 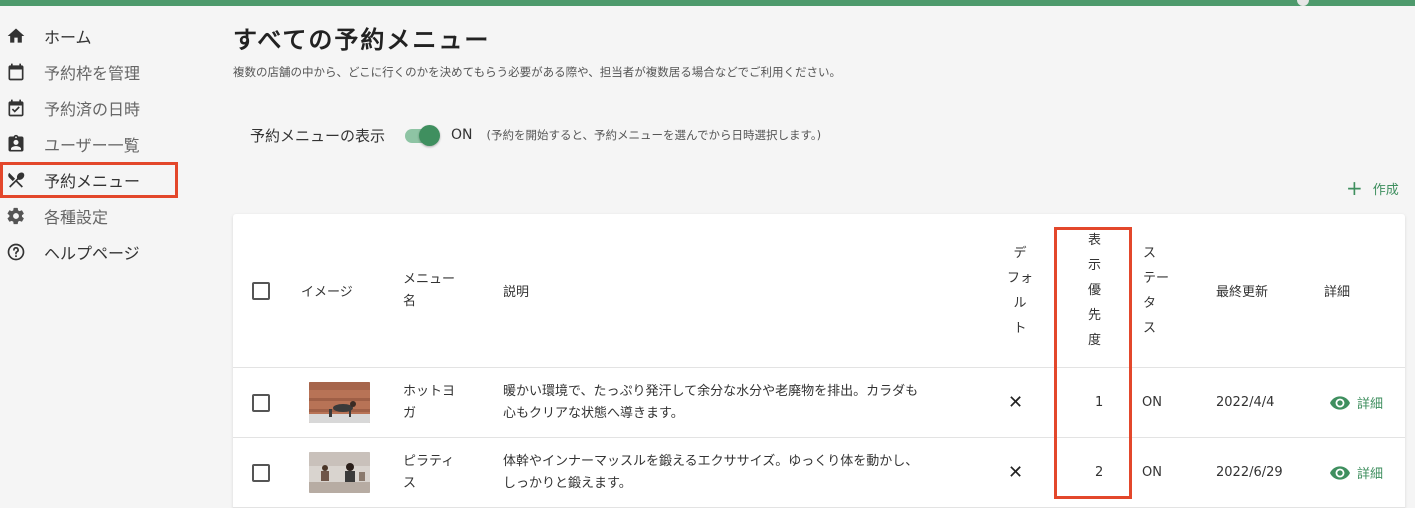 I want to click on sidebar-item-home: ホーム, so click(x=100, y=36).